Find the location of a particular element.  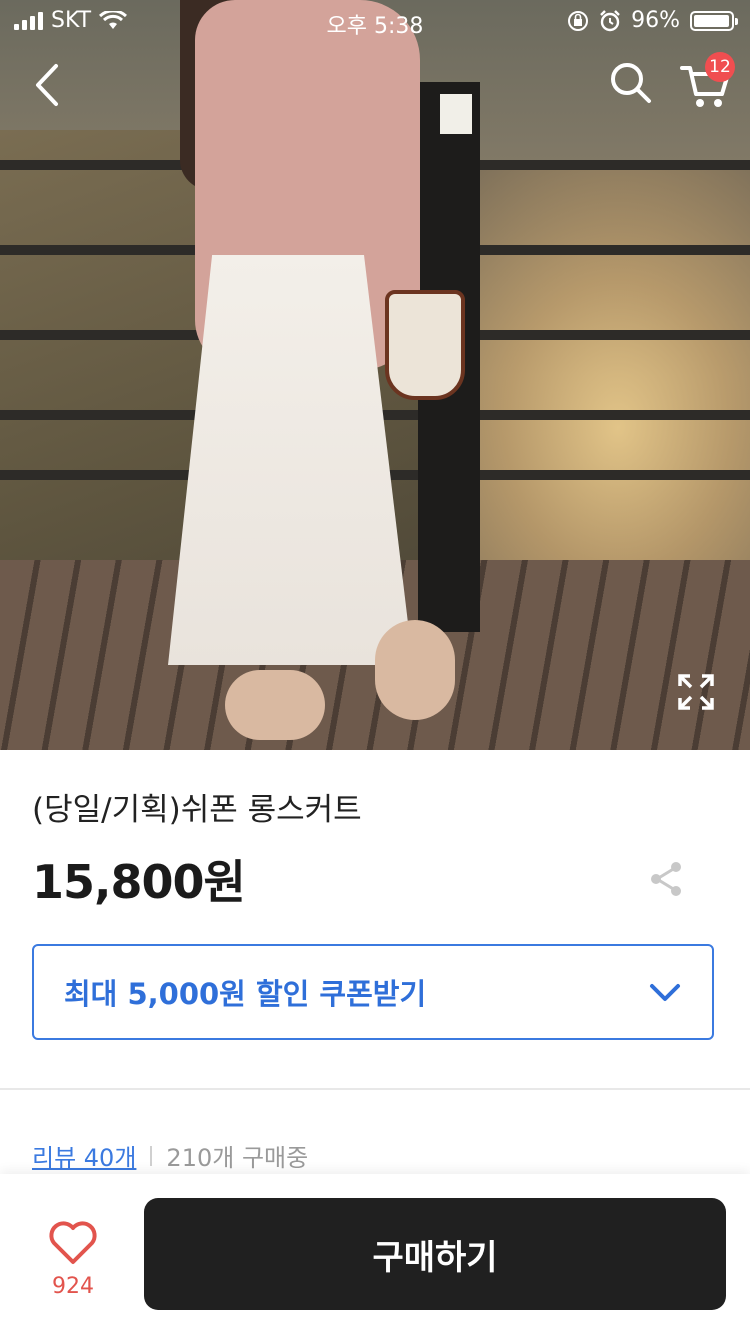

status-right: 96% is located at coordinates (652, 20).